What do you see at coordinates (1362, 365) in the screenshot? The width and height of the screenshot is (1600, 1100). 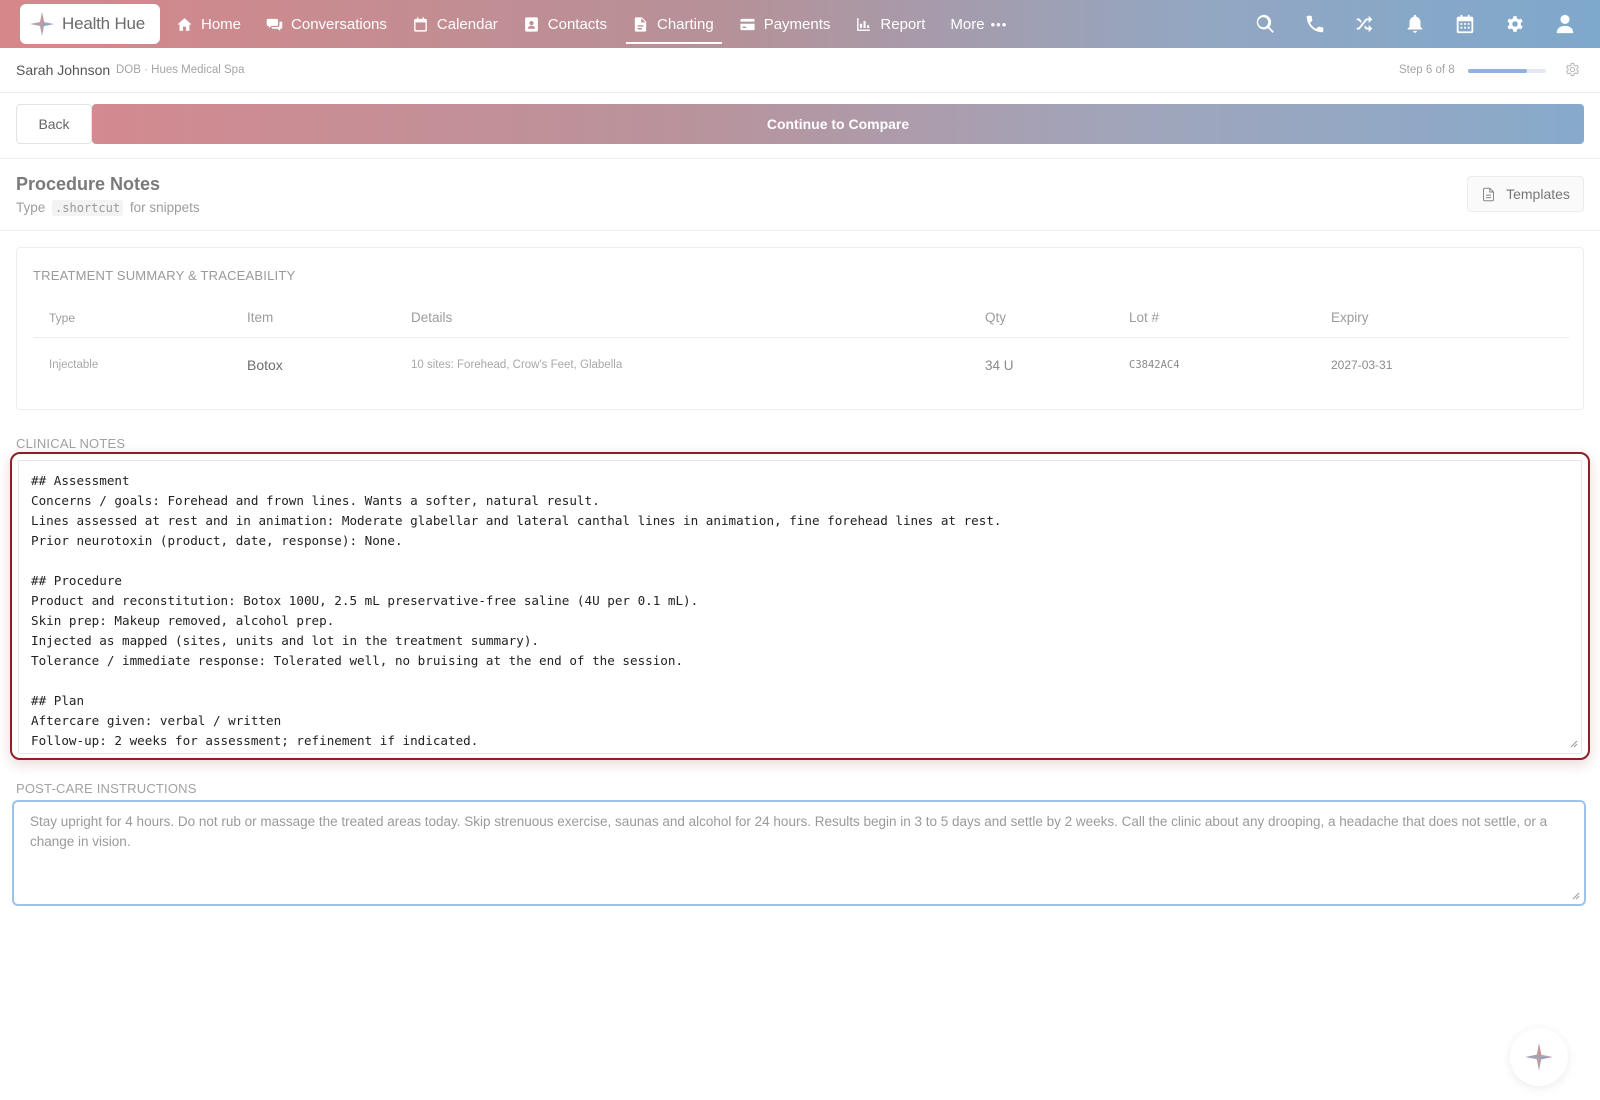 I see `cell-expiry: 2027-03-31` at bounding box center [1362, 365].